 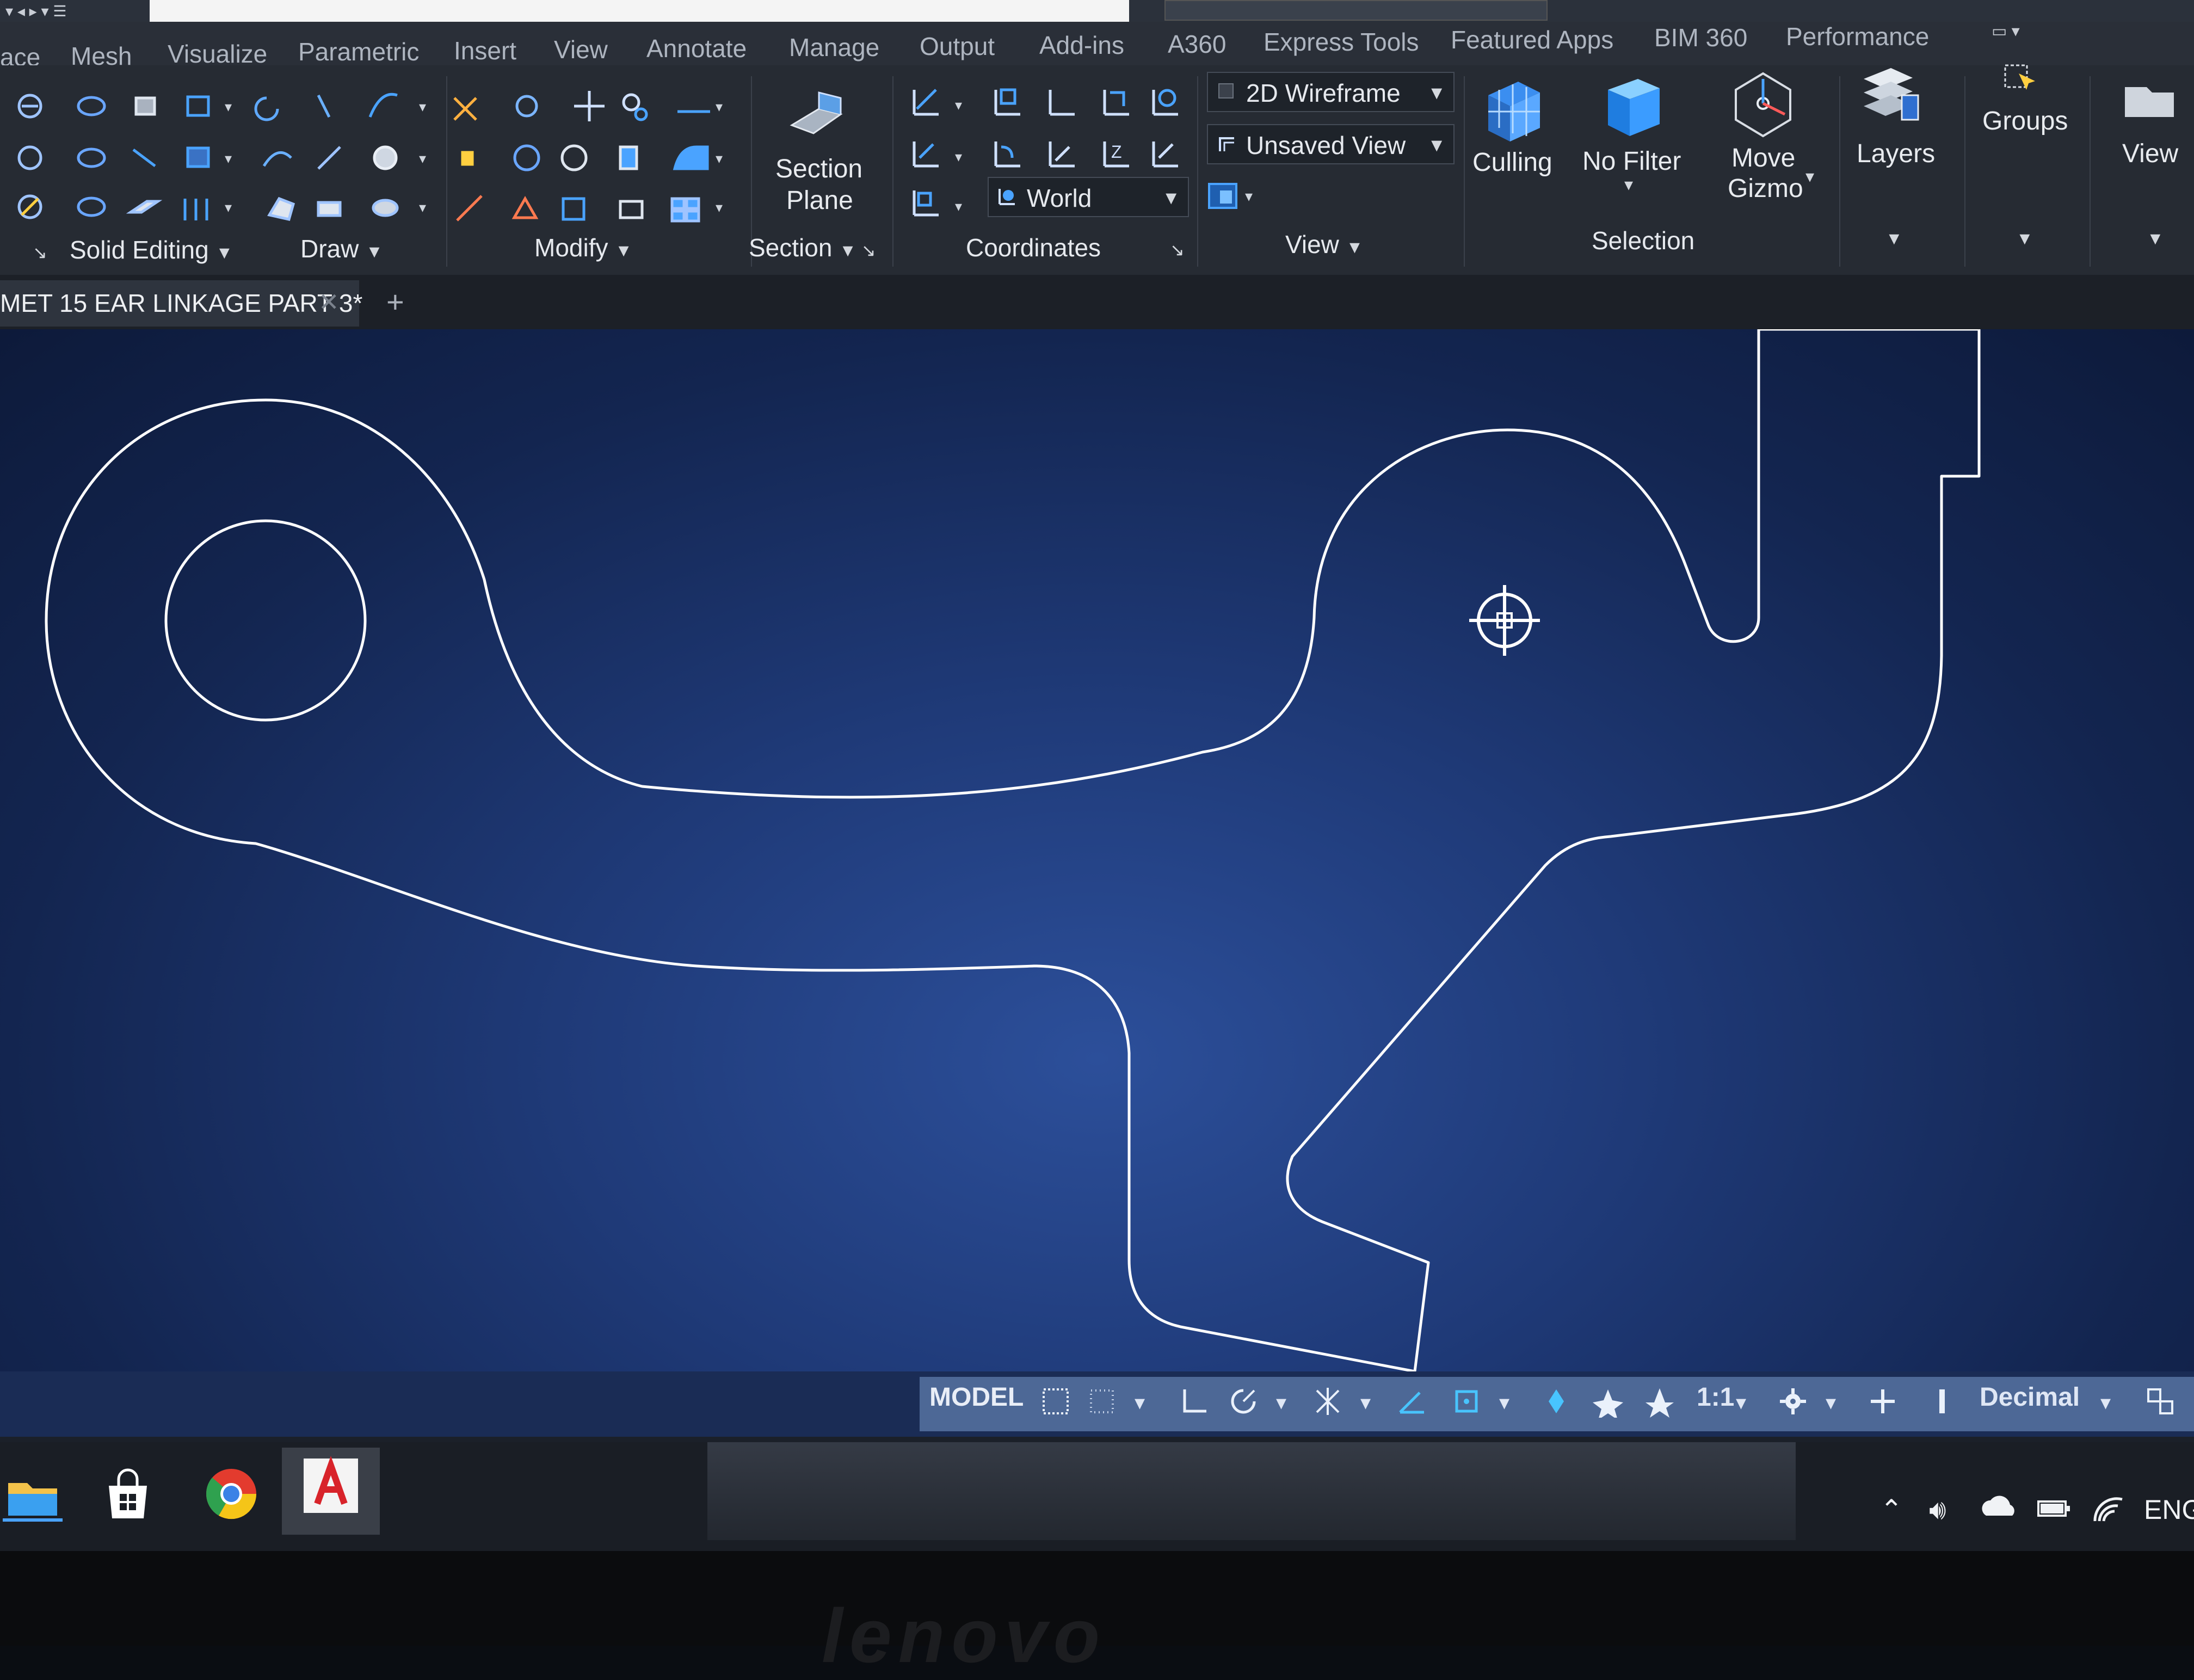 I want to click on annotation-scale-icon, so click(x=1659, y=1401).